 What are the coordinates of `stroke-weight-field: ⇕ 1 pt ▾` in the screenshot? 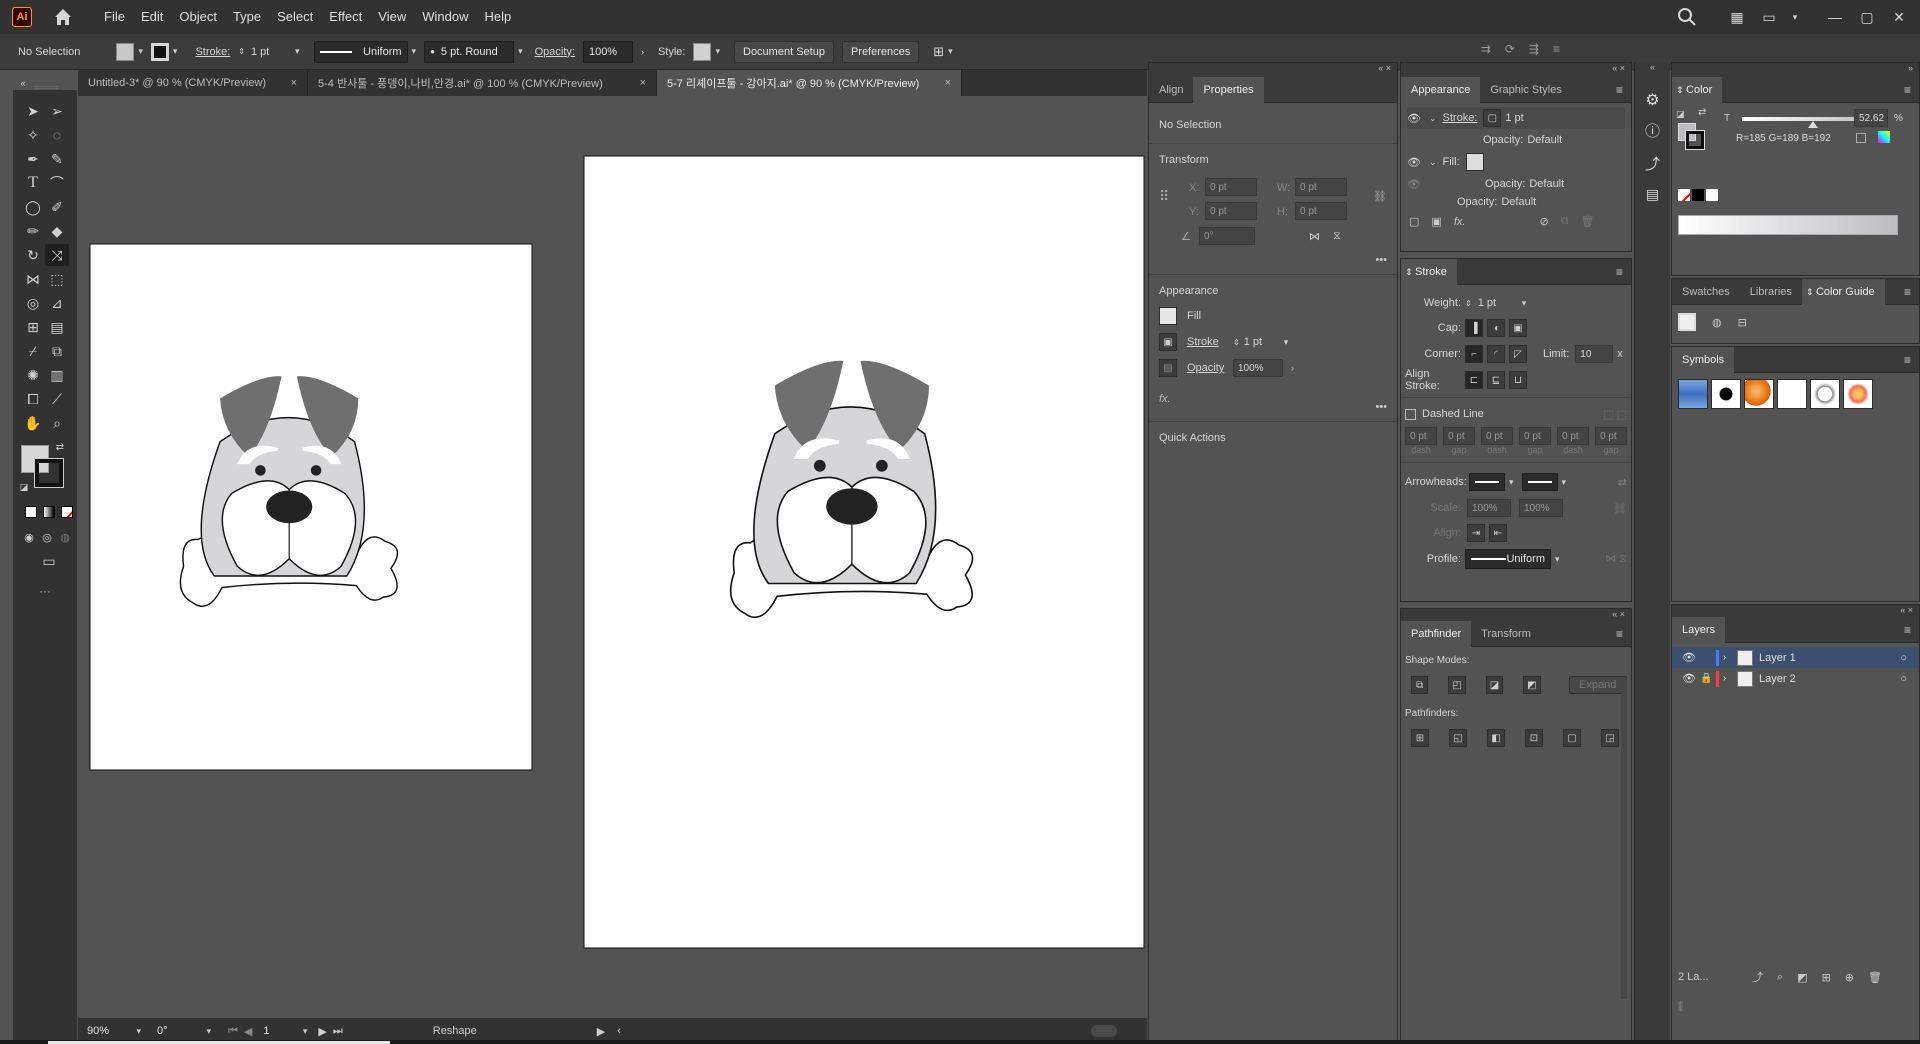 It's located at (268, 52).